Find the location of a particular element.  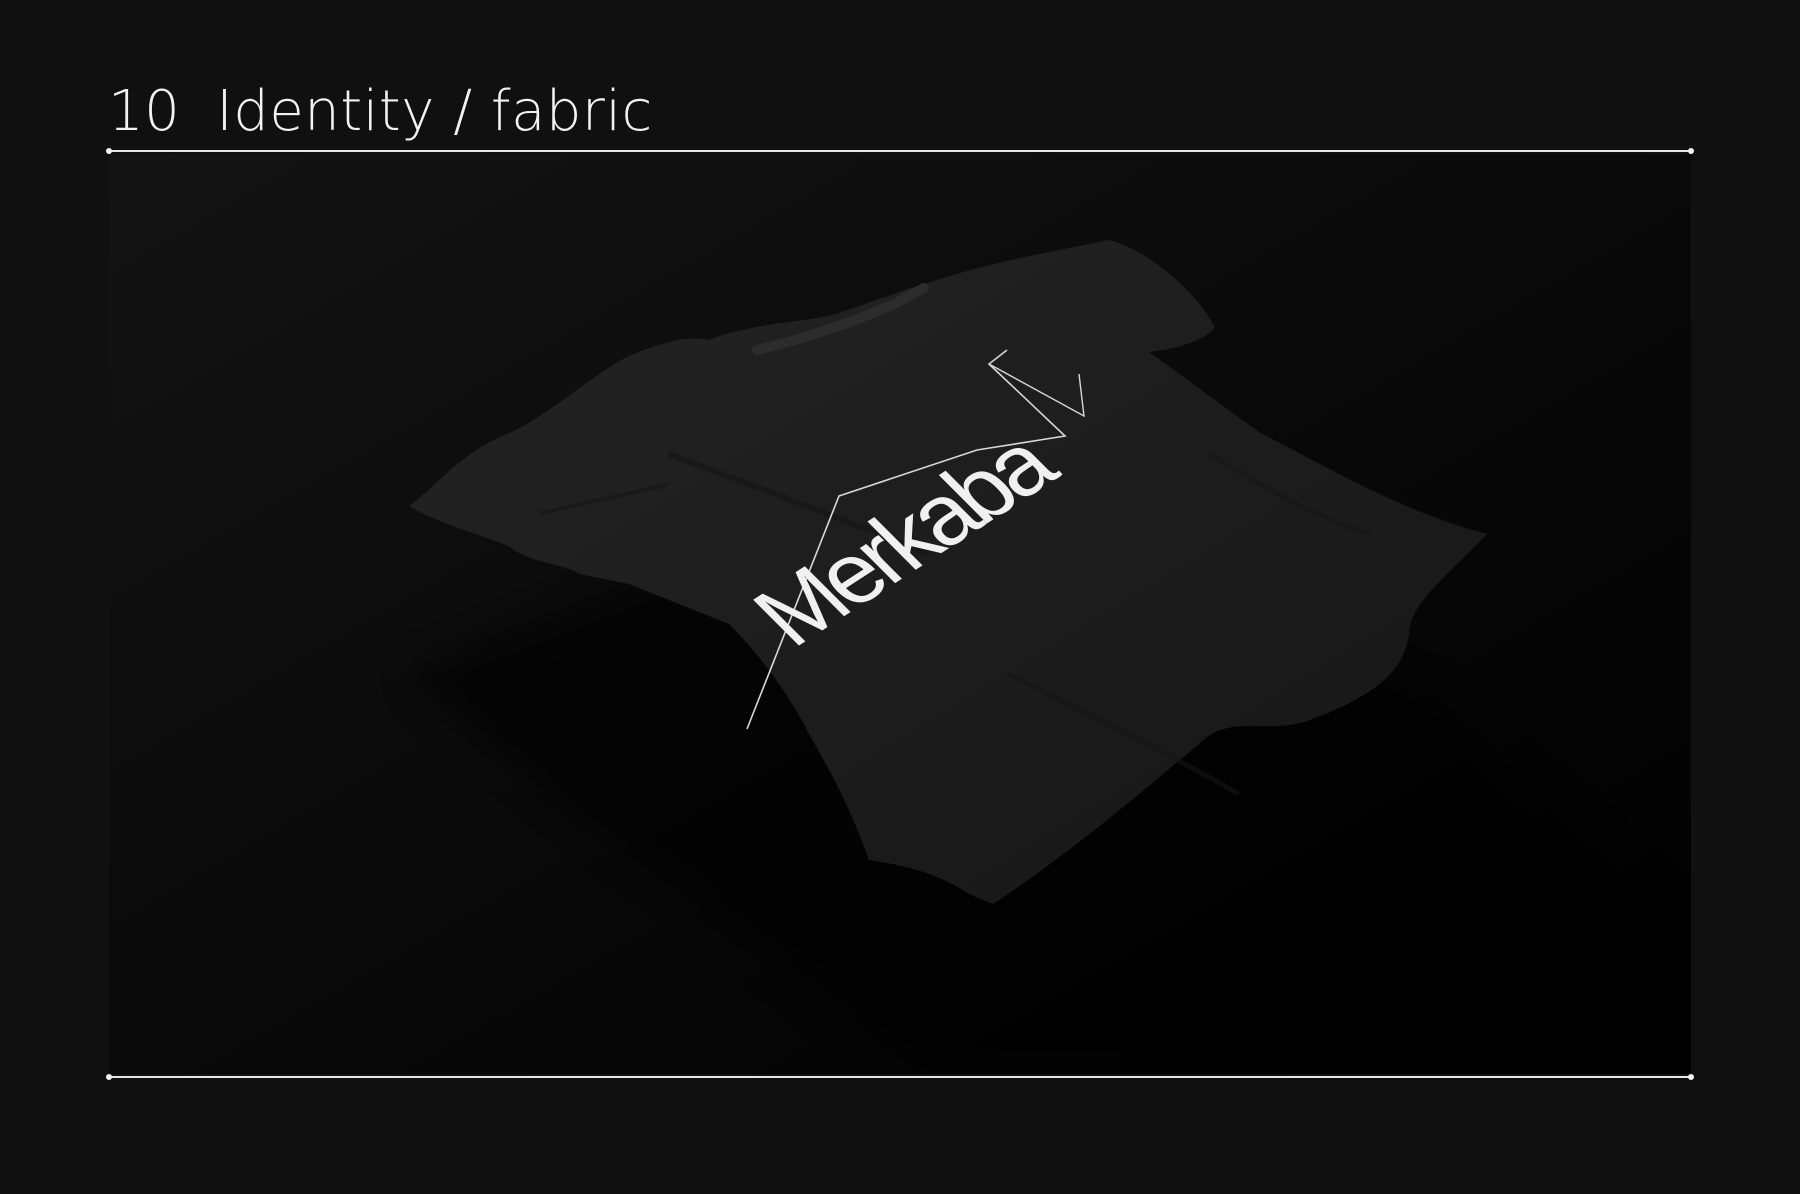

top-divider is located at coordinates (900, 151).